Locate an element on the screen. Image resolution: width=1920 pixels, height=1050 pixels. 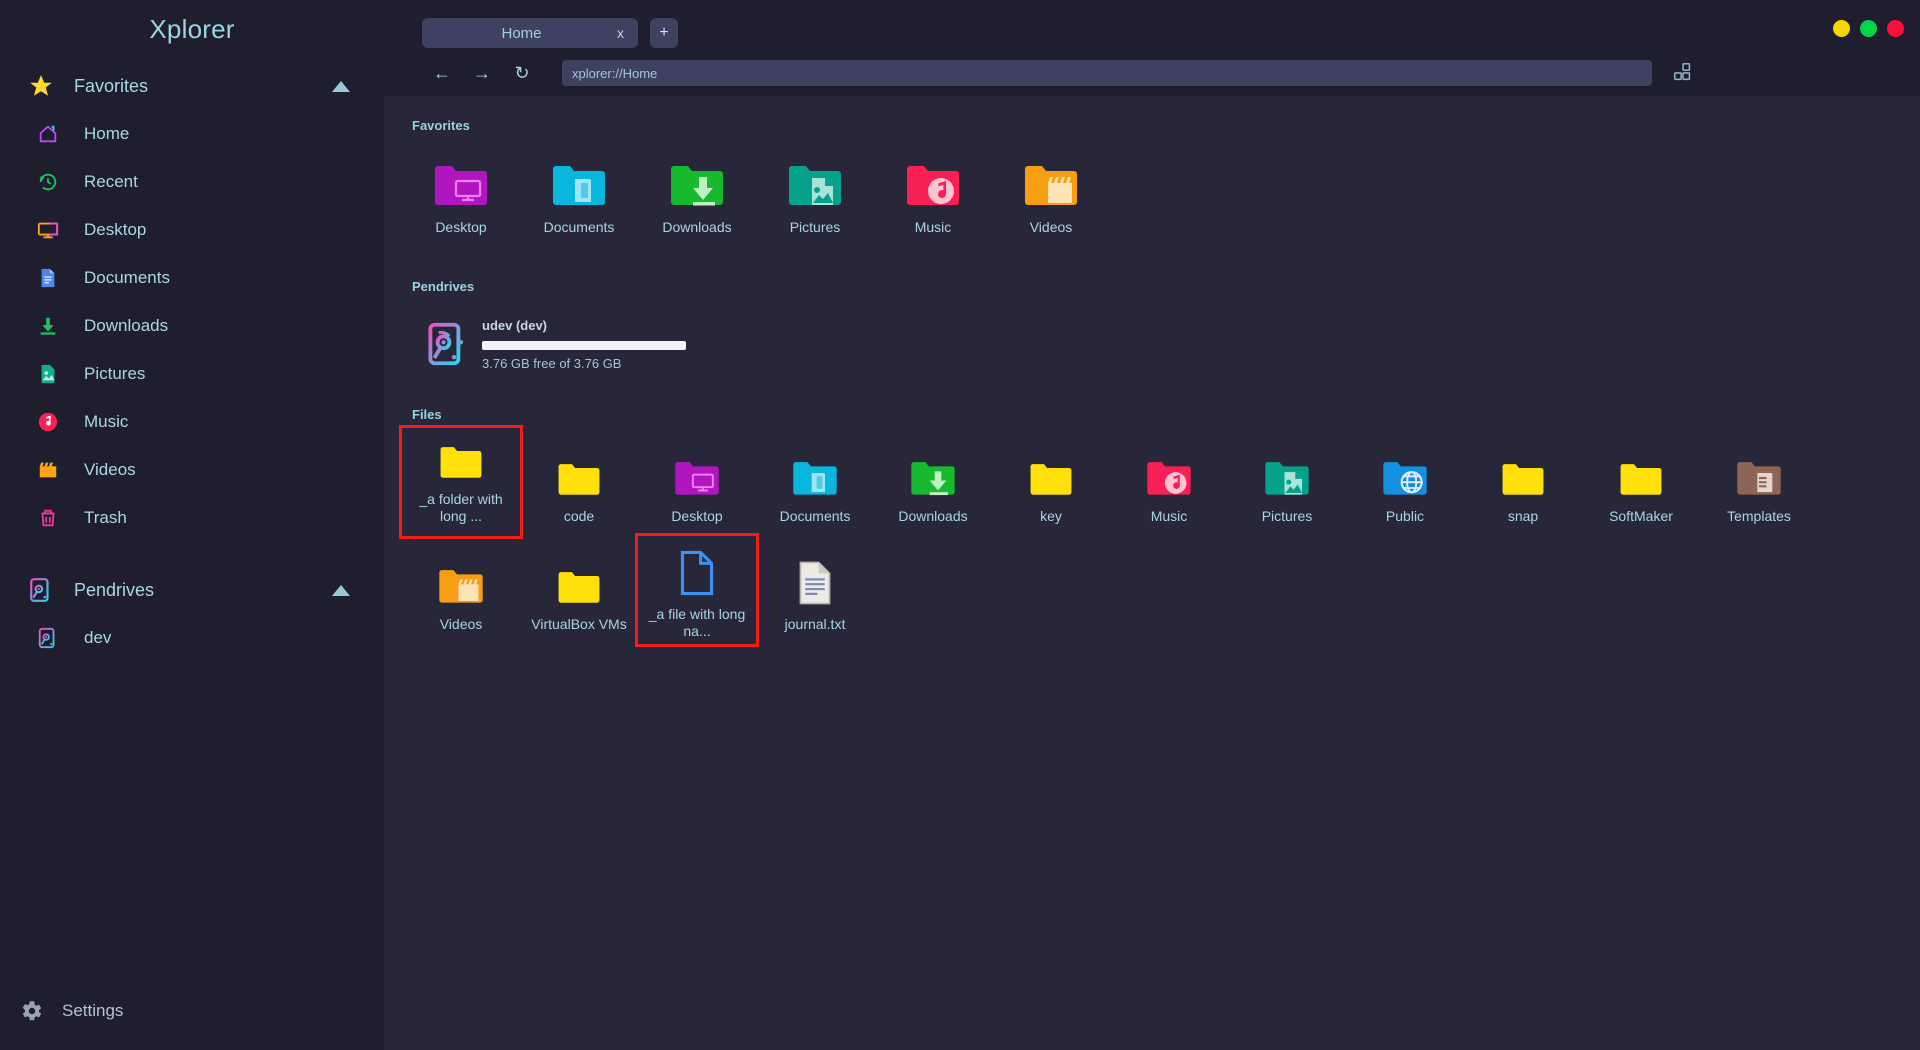
drive-free-text: 3.76 GB free of 3.76 GB is located at coordinates (552, 363).